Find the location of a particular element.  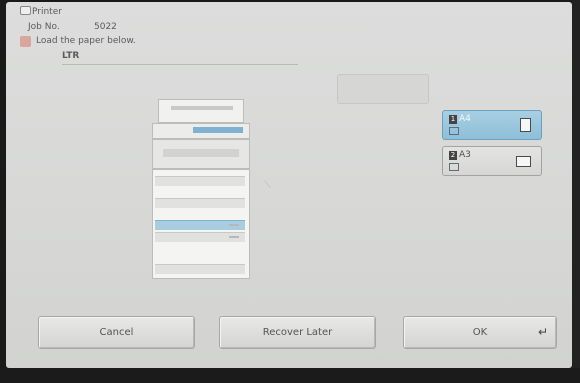

control-panel is located at coordinates (218, 130).